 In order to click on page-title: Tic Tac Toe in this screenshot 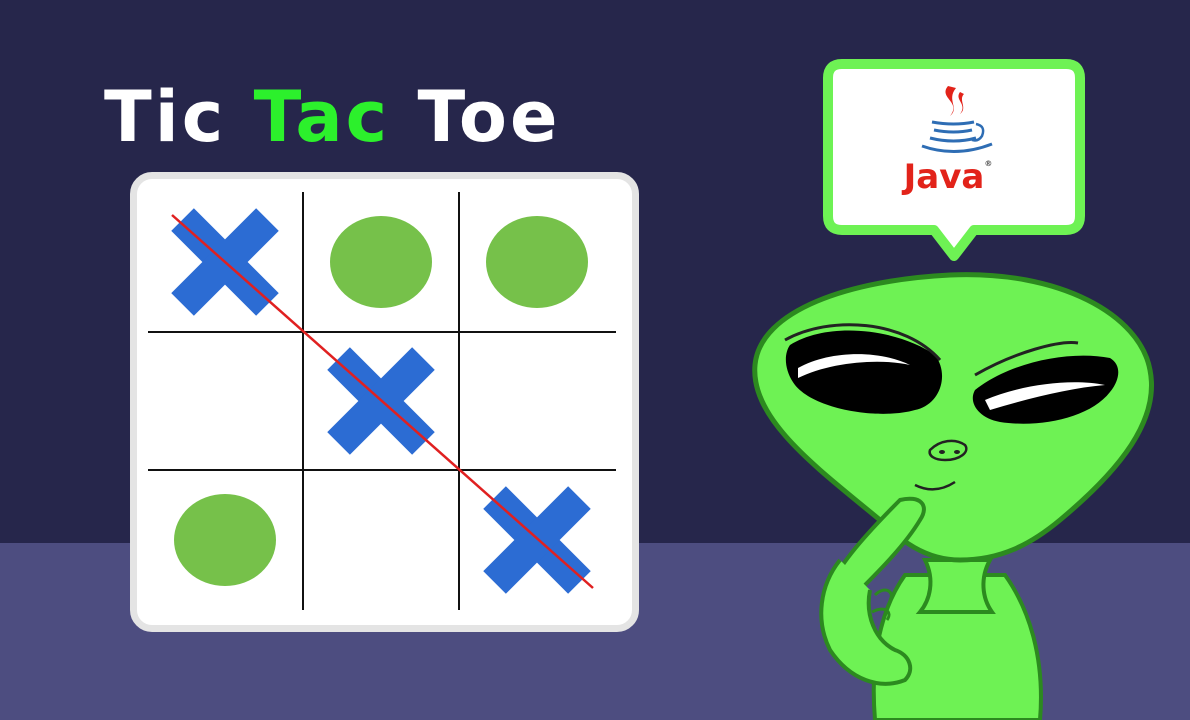, I will do `click(332, 117)`.